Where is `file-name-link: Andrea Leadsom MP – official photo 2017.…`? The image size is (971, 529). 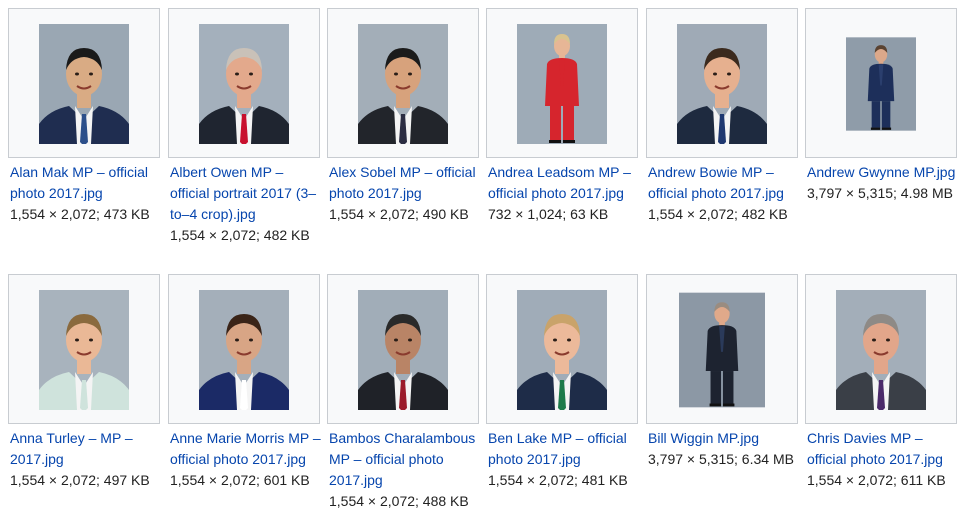 file-name-link: Andrea Leadsom MP – official photo 2017.… is located at coordinates (564, 183).